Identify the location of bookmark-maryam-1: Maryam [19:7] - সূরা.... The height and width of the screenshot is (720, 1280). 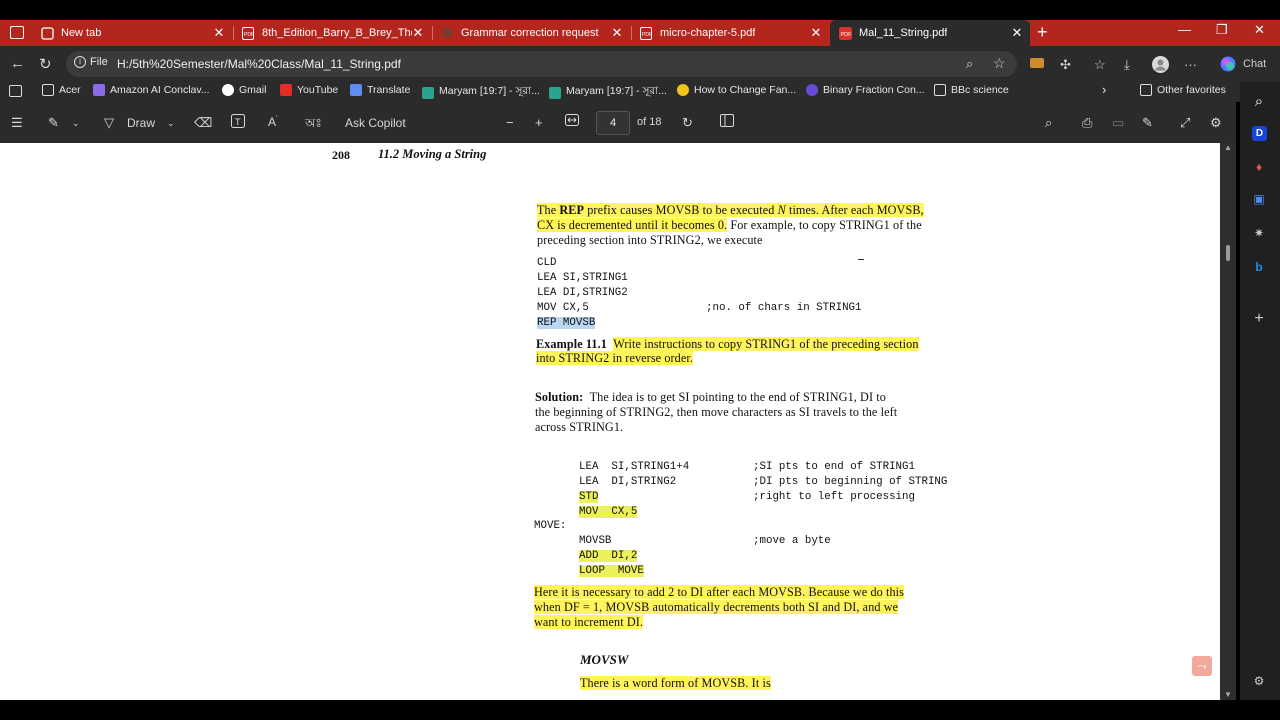
(481, 92).